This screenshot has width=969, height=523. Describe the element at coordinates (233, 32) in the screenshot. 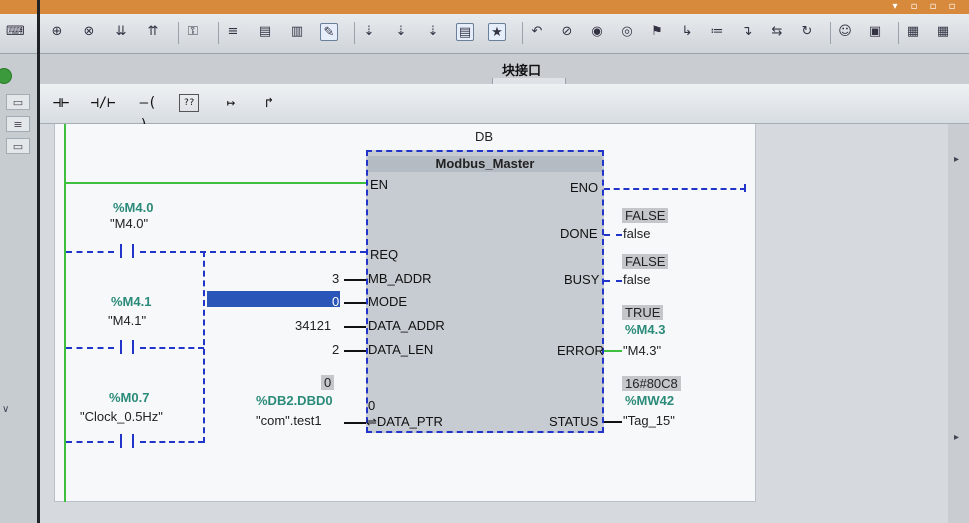

I see `align-left-icon: ≡` at that location.